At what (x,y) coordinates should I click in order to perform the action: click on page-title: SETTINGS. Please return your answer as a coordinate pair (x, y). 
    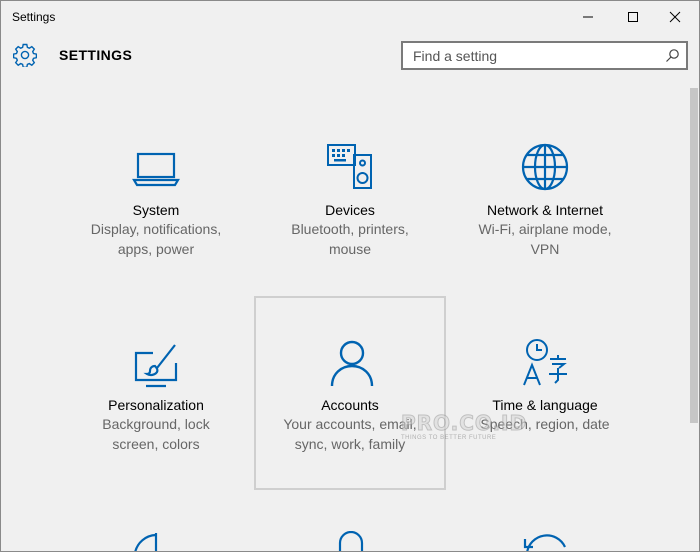
    Looking at the image, I should click on (96, 55).